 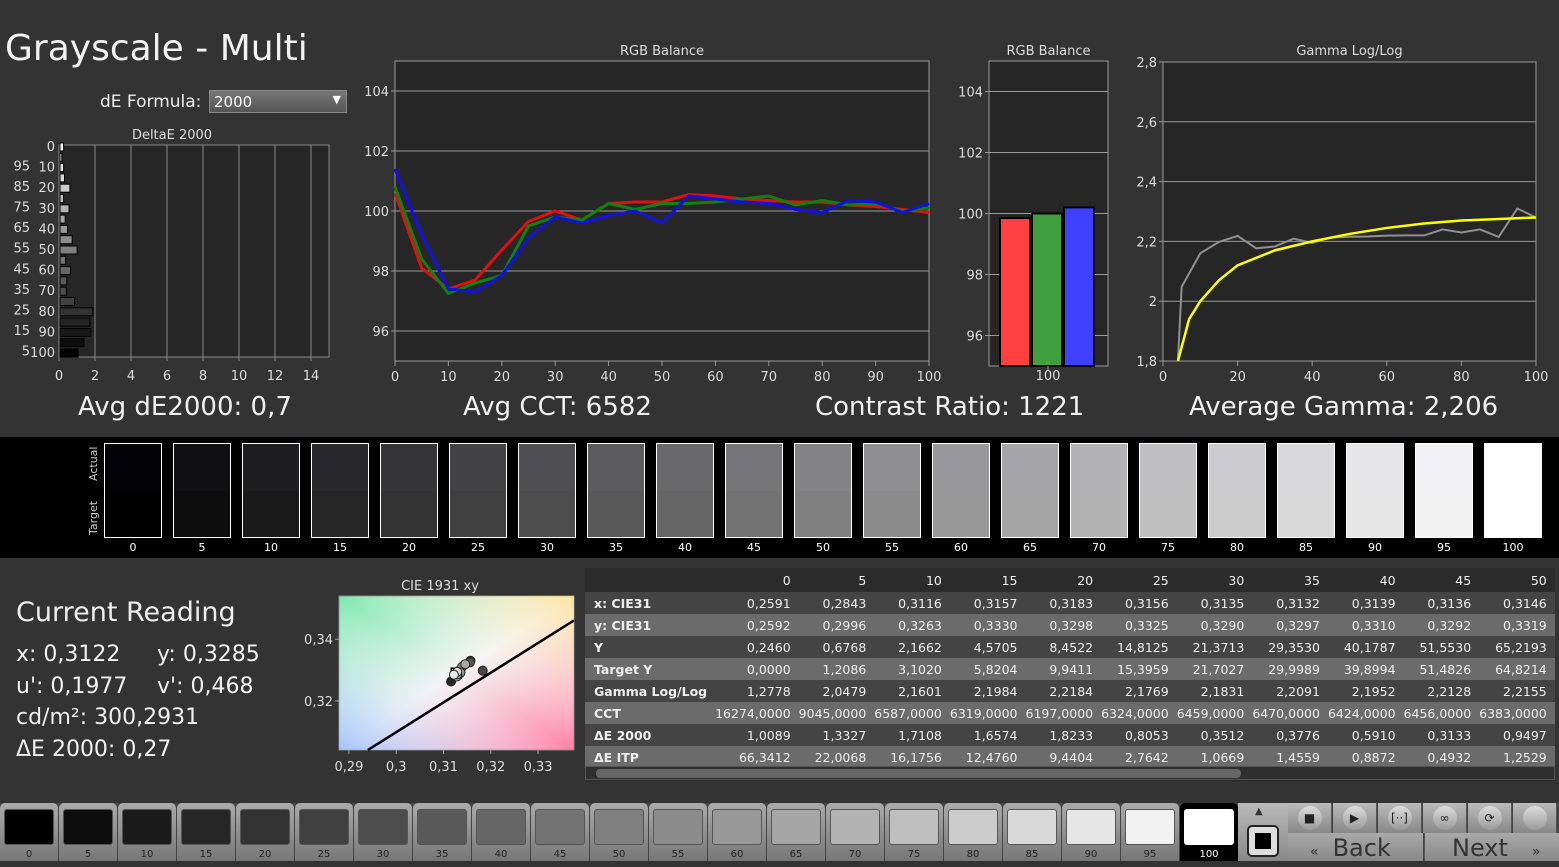 I want to click on stop-icon: ■, so click(x=1309, y=818).